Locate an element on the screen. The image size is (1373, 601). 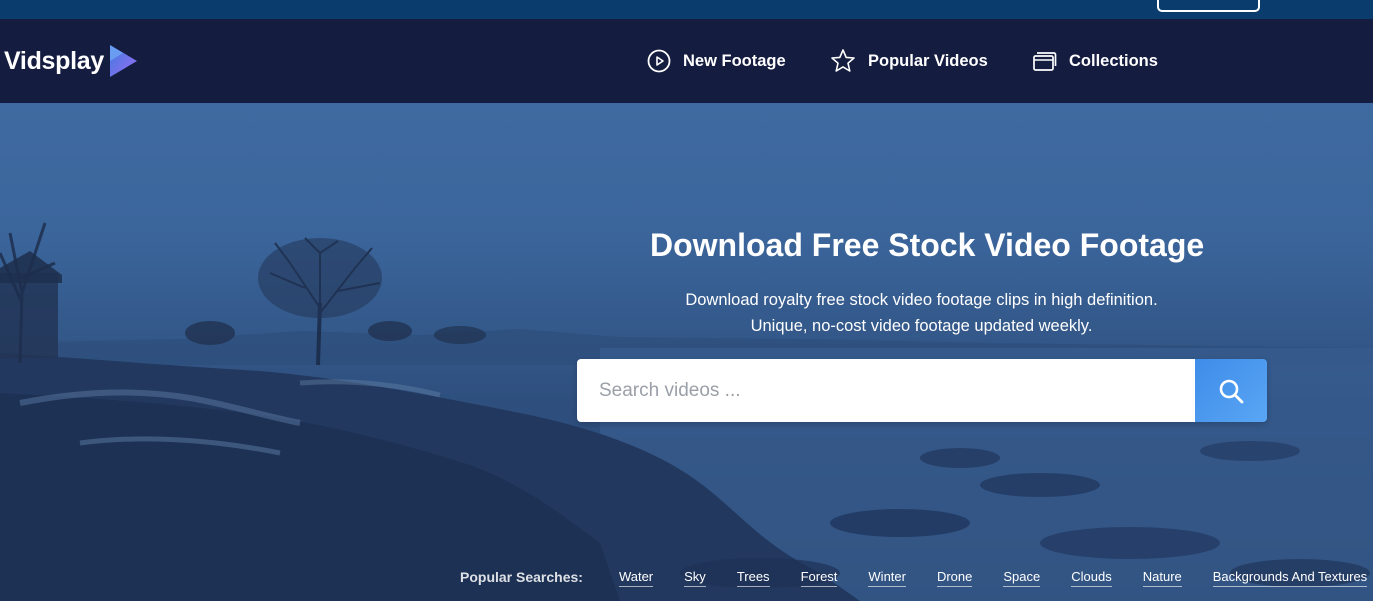
logo: Vidsplay is located at coordinates (72, 61).